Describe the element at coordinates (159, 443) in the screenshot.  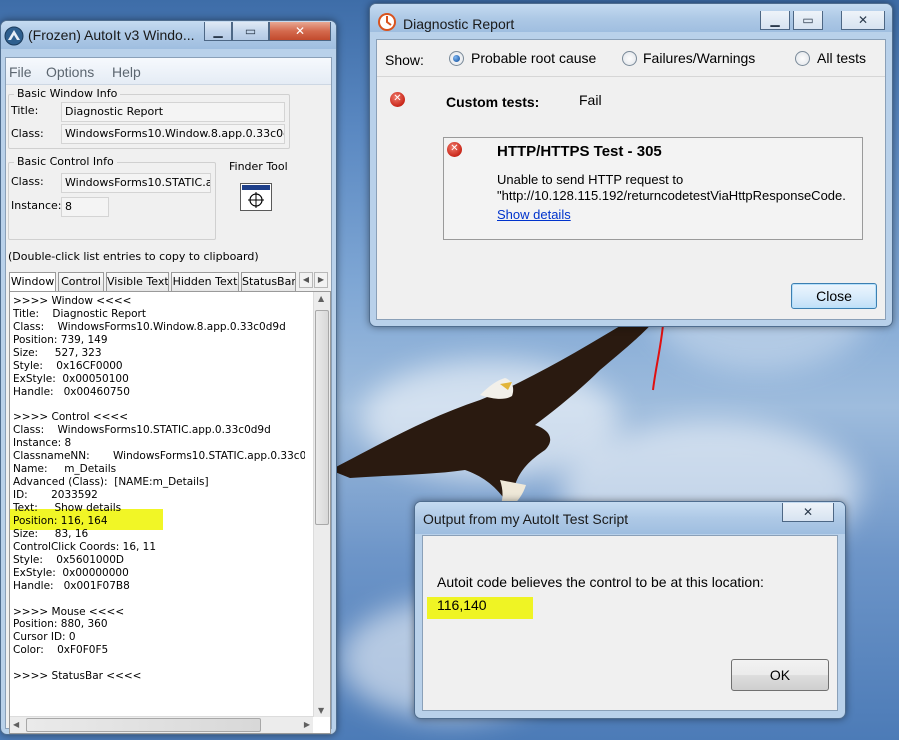
I see `list-line: Instance: 8` at that location.